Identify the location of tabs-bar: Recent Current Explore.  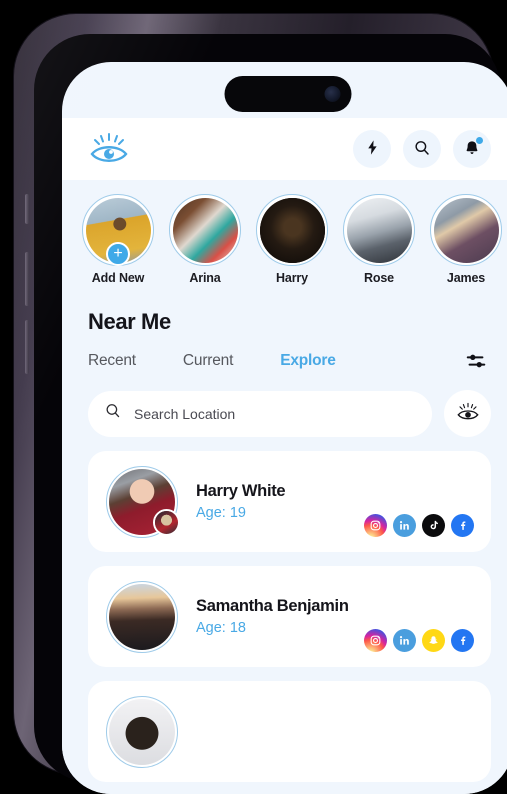
(289, 361).